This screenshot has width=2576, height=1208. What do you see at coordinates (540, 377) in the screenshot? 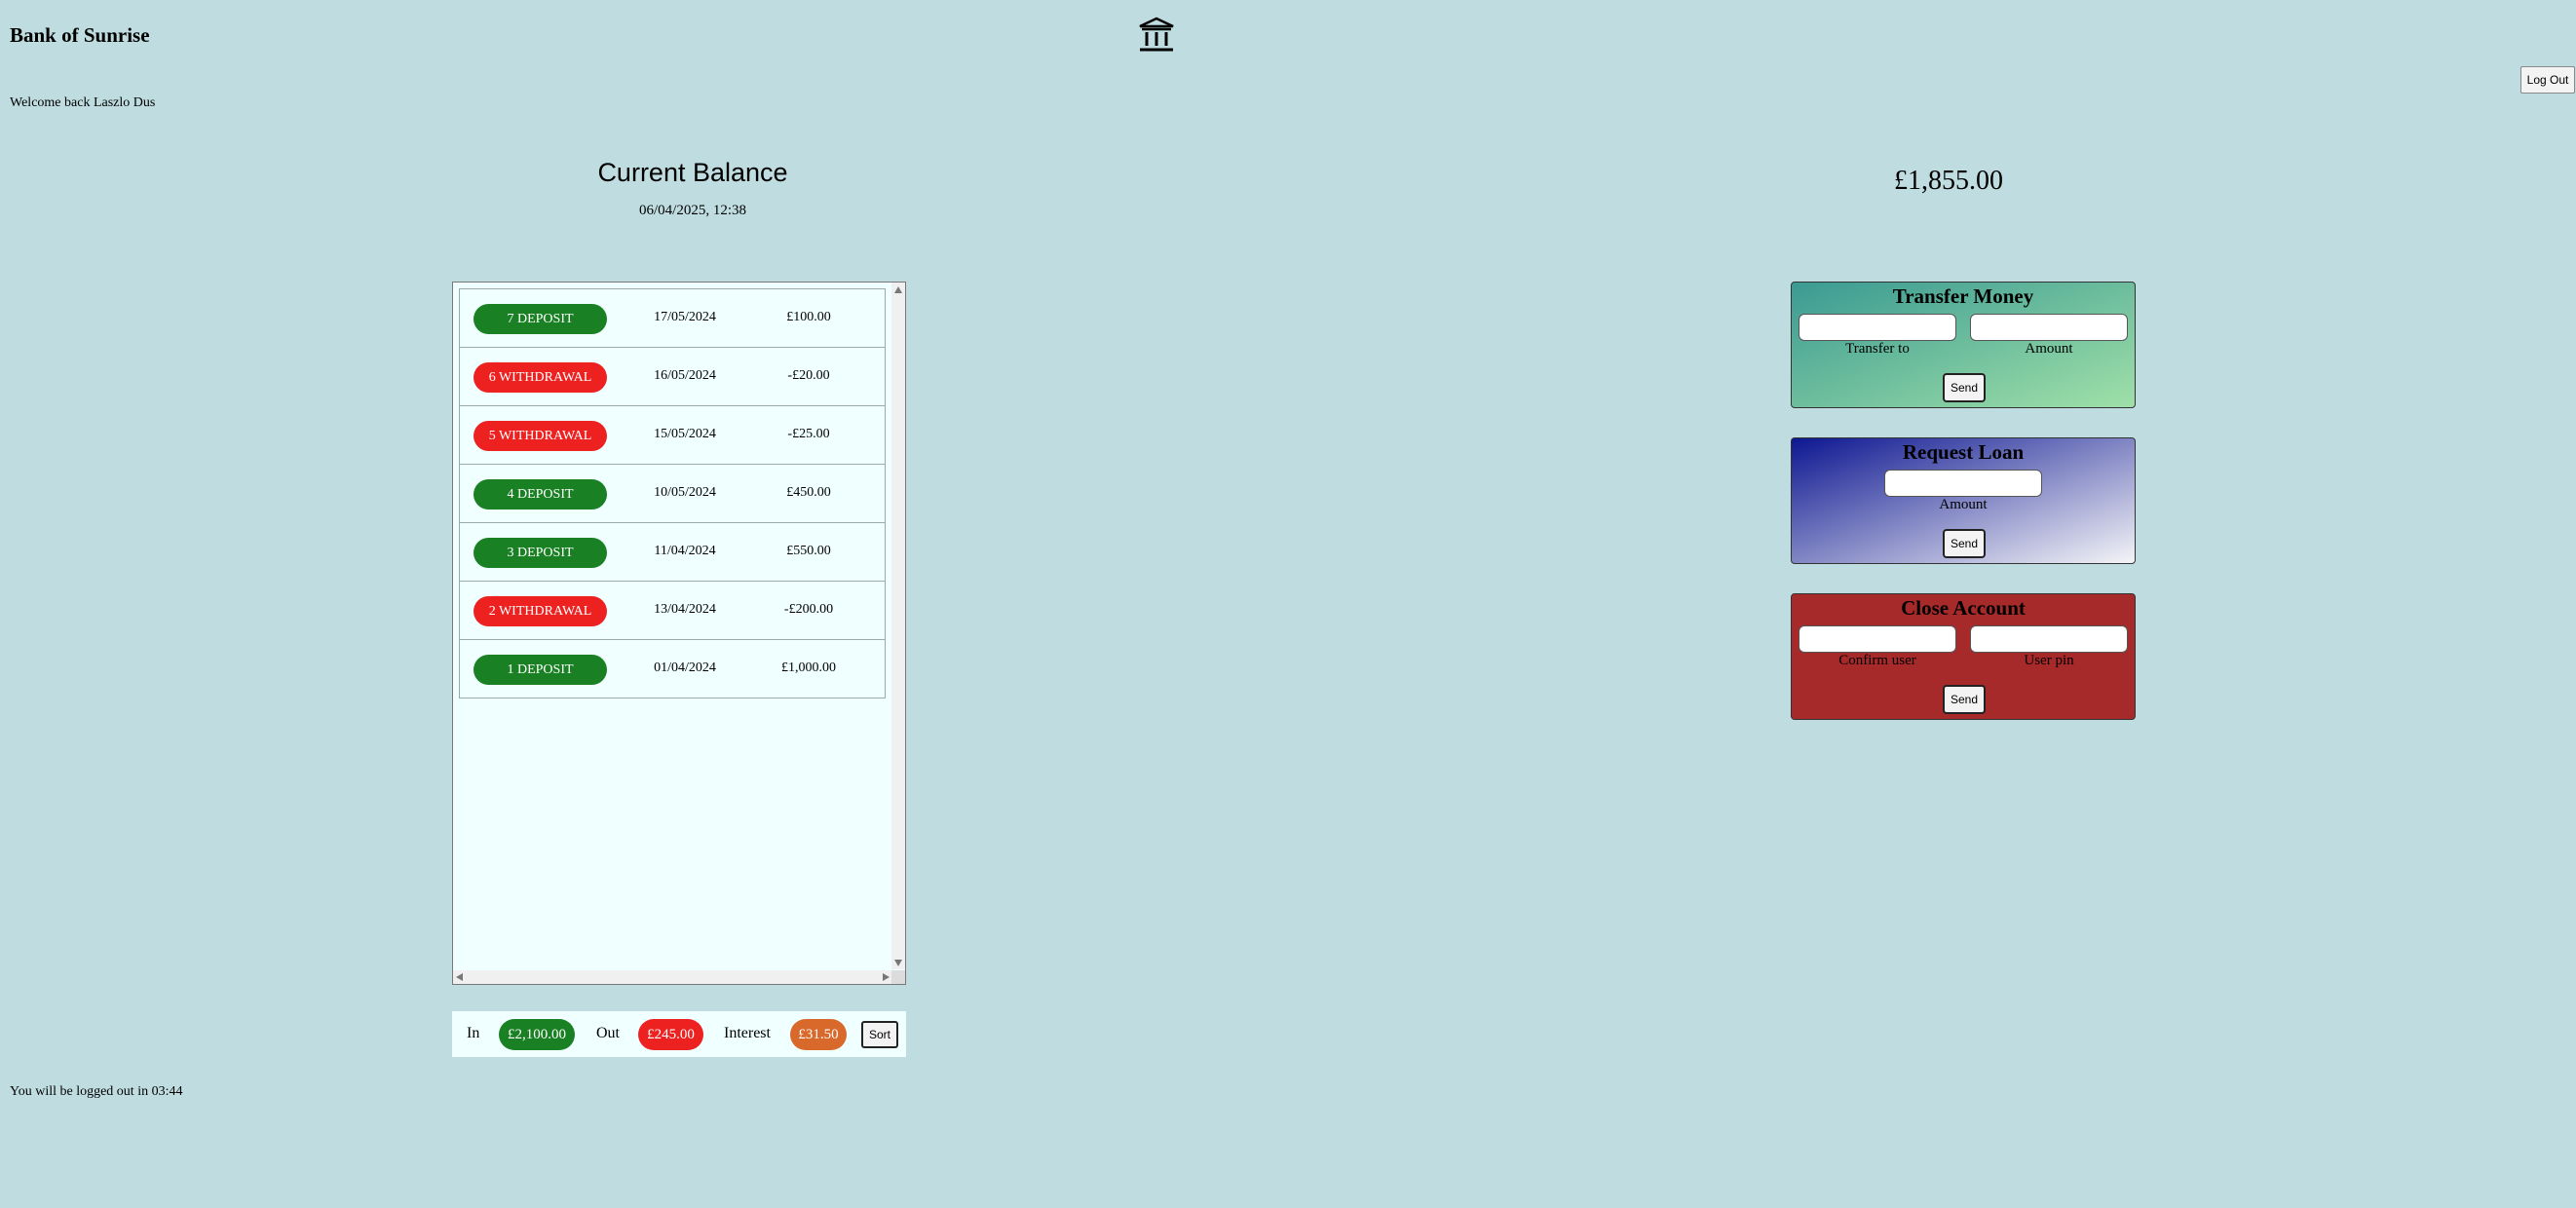
I see `movement-type-badge: 6 WITHDRAWAL` at bounding box center [540, 377].